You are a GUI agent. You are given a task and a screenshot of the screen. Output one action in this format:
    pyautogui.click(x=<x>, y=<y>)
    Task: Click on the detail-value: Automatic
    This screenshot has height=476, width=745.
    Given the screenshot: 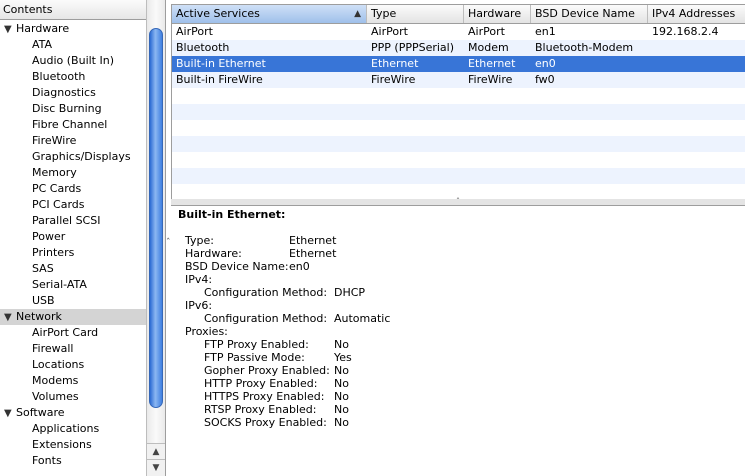 What is the action you would take?
    pyautogui.click(x=362, y=318)
    